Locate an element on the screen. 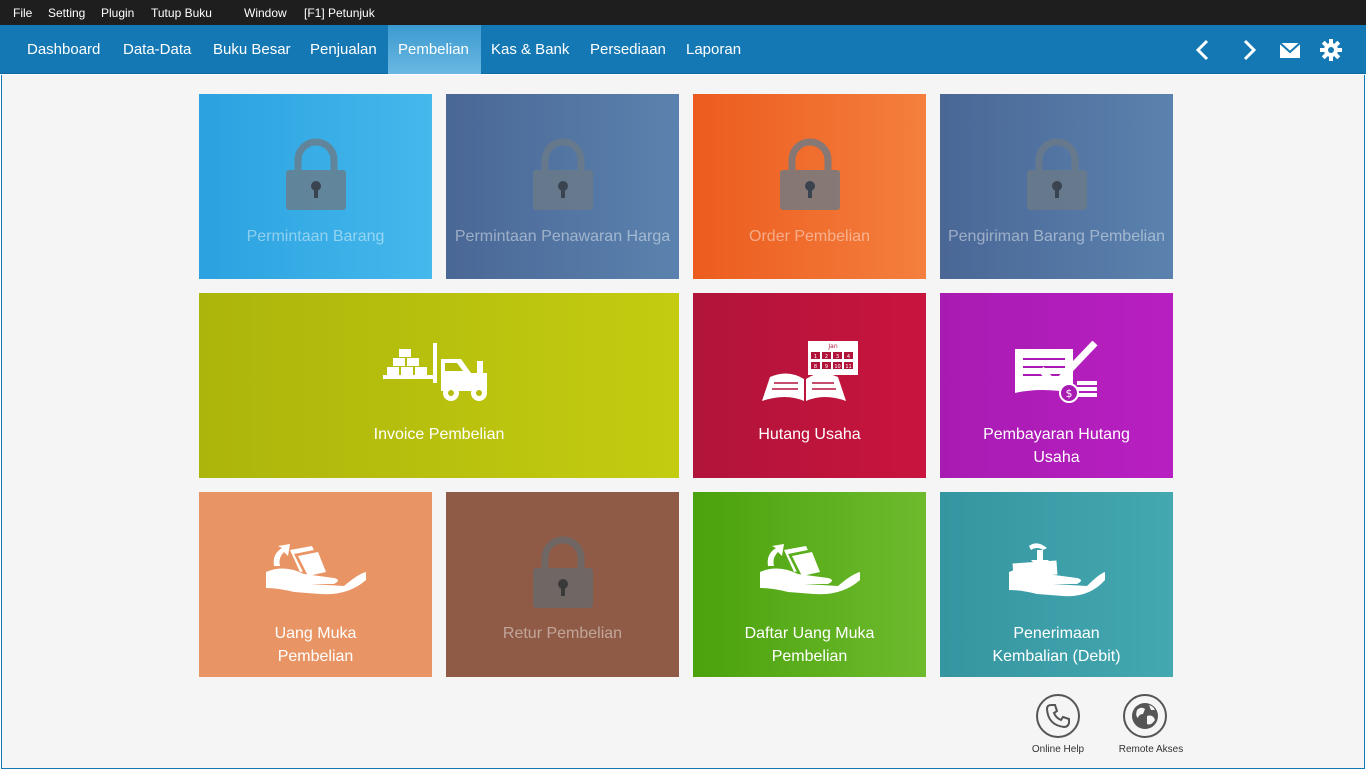 This screenshot has height=770, width=1366. nav-buku-besar: Buku Besar is located at coordinates (252, 49).